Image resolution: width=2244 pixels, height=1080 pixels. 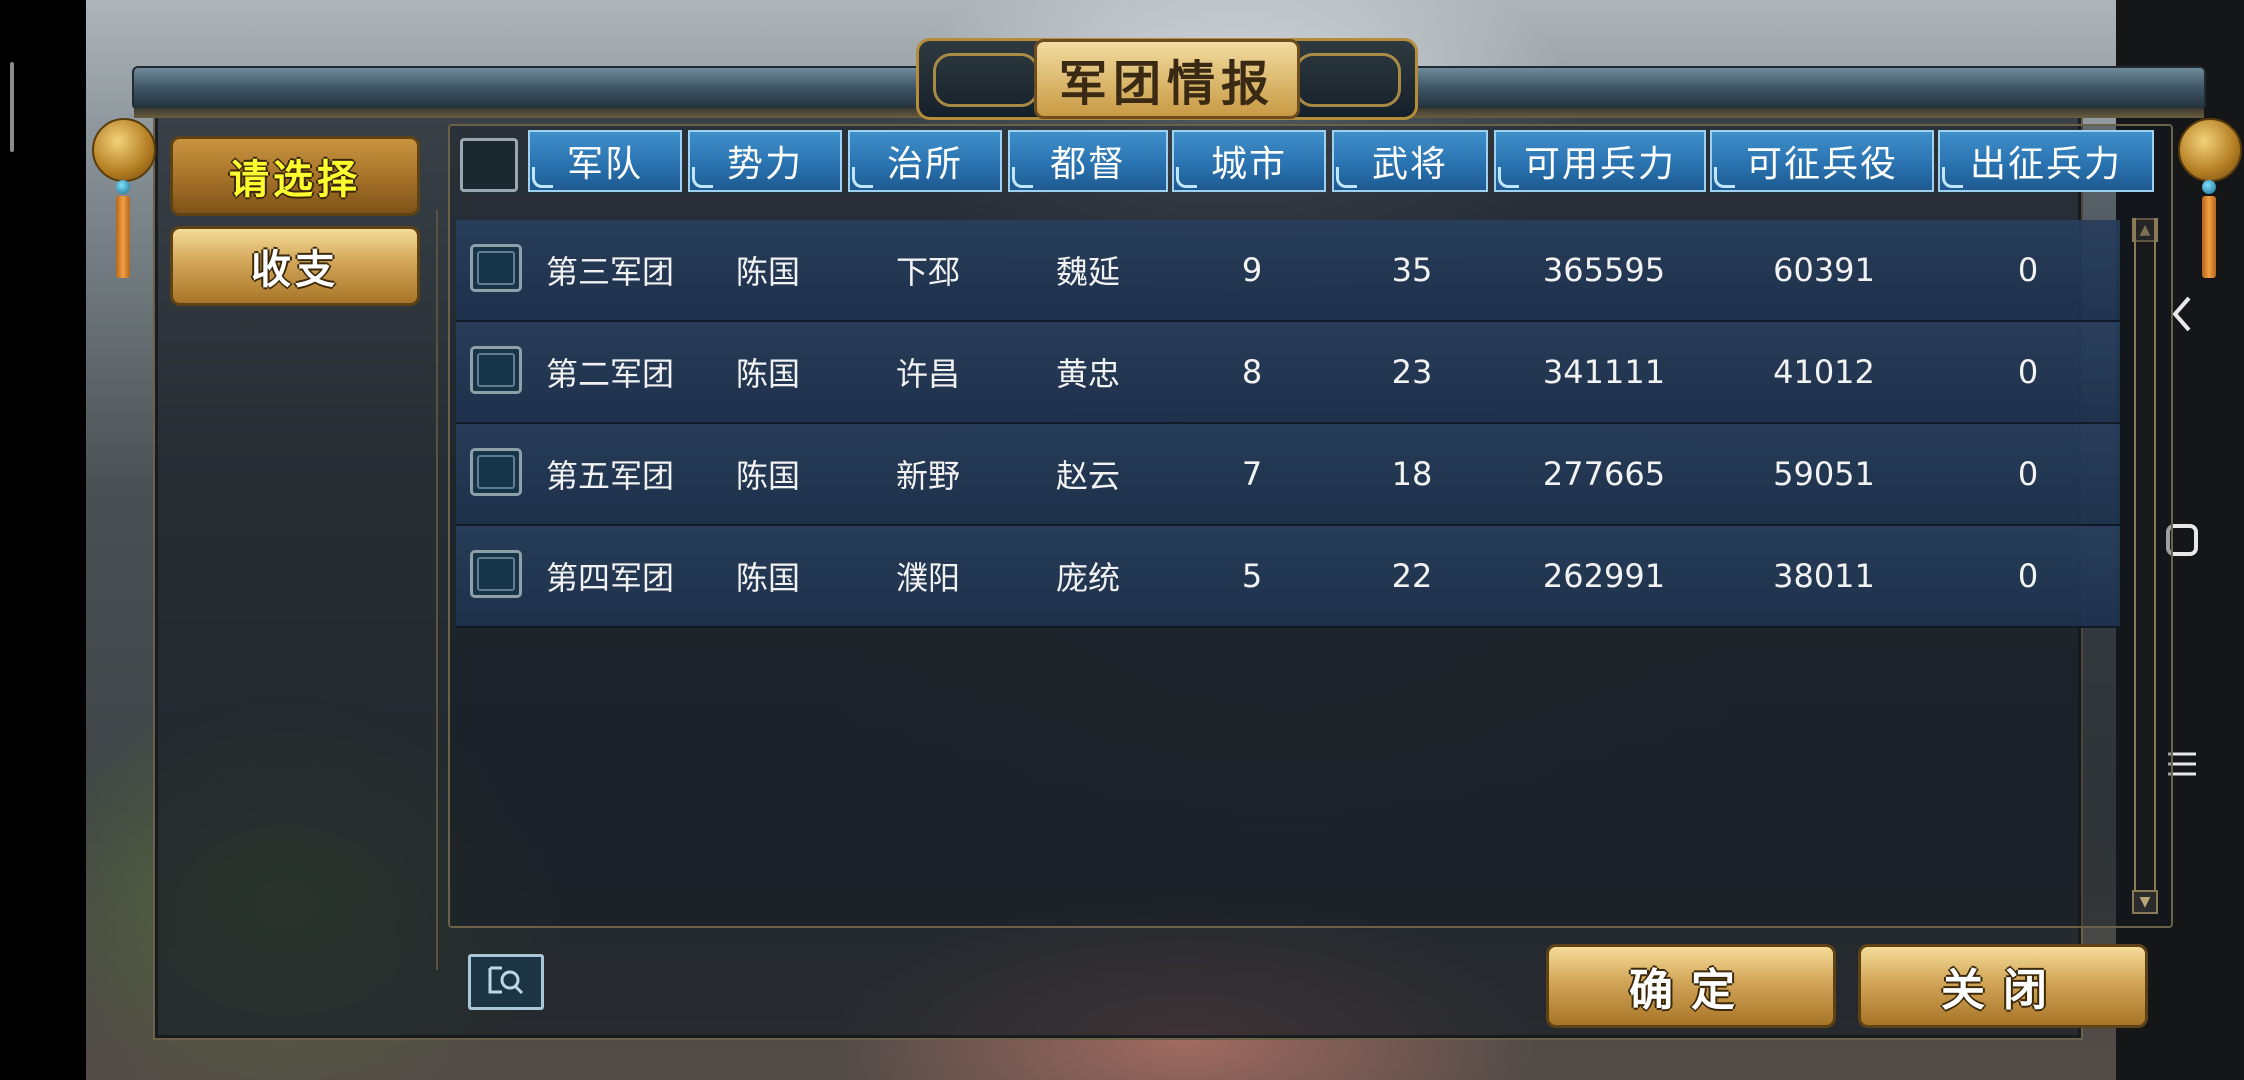 I want to click on cell-available: 277665, so click(x=1604, y=474).